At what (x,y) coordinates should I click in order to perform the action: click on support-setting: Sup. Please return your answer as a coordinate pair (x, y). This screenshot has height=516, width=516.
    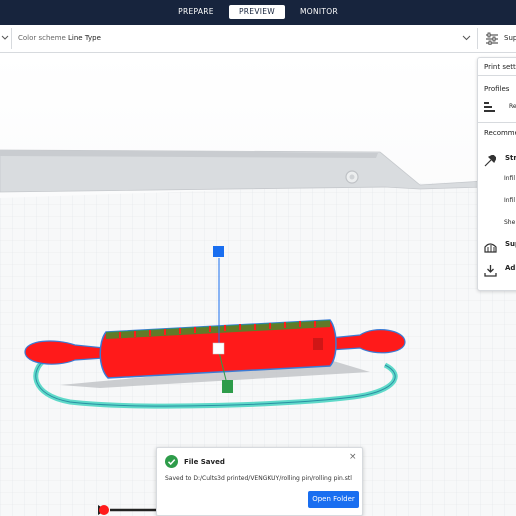
    Looking at the image, I should click on (500, 245).